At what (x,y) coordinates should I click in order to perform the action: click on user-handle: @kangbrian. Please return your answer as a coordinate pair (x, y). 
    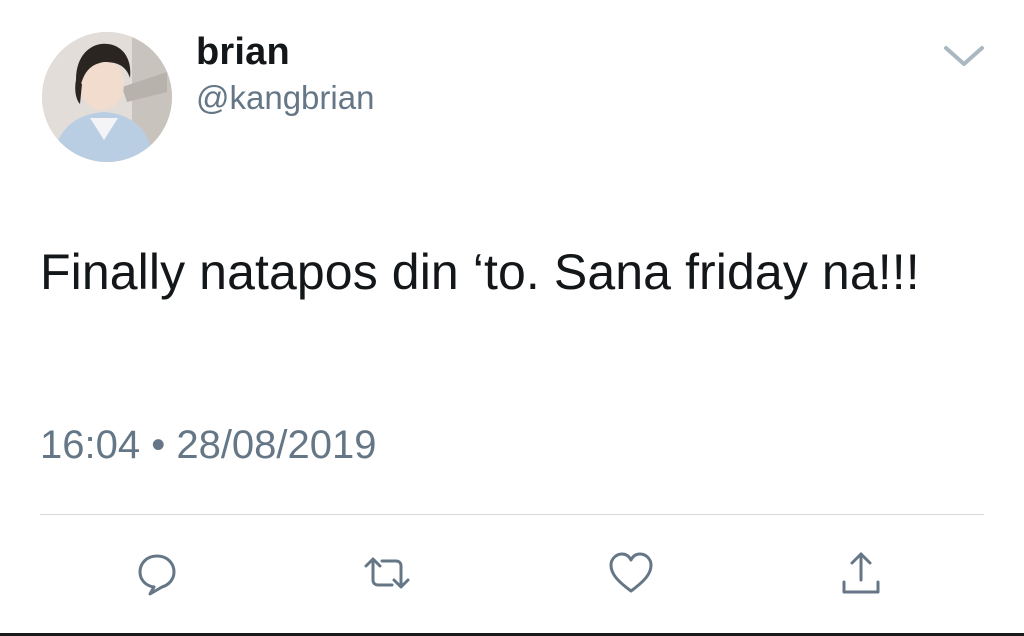
    Looking at the image, I should click on (285, 98).